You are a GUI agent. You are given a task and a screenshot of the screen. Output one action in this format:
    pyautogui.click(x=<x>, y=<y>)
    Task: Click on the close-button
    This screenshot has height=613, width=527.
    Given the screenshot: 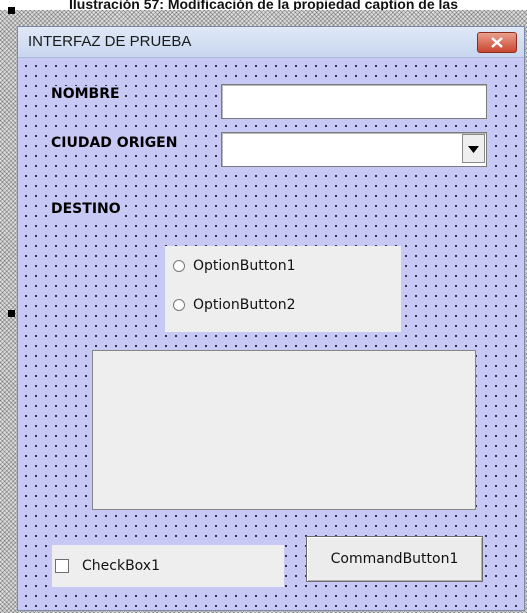 What is the action you would take?
    pyautogui.click(x=497, y=42)
    